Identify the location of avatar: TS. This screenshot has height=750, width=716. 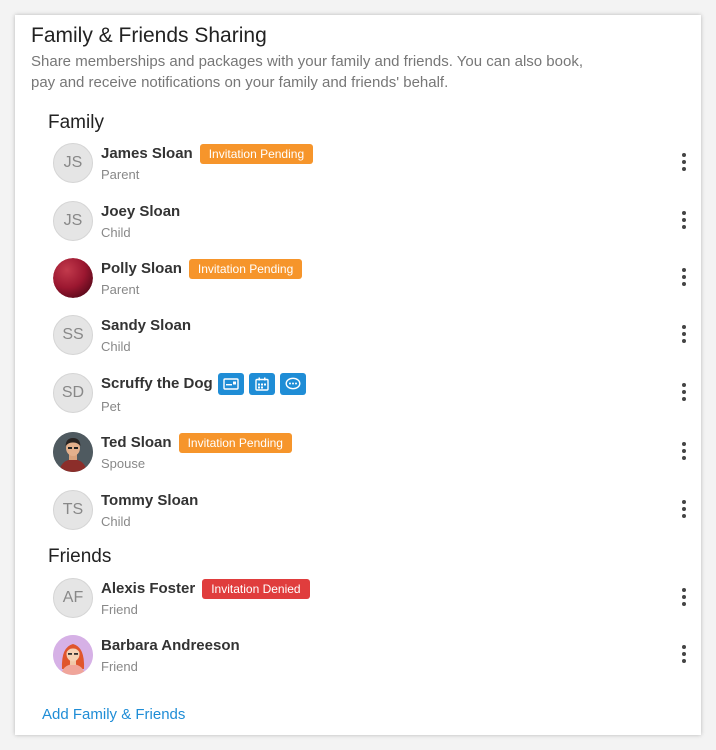
(73, 510).